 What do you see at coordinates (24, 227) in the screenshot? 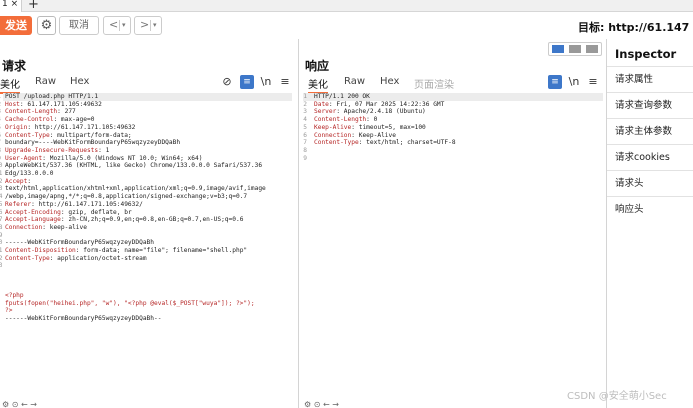
I see `header-key: Connection` at bounding box center [24, 227].